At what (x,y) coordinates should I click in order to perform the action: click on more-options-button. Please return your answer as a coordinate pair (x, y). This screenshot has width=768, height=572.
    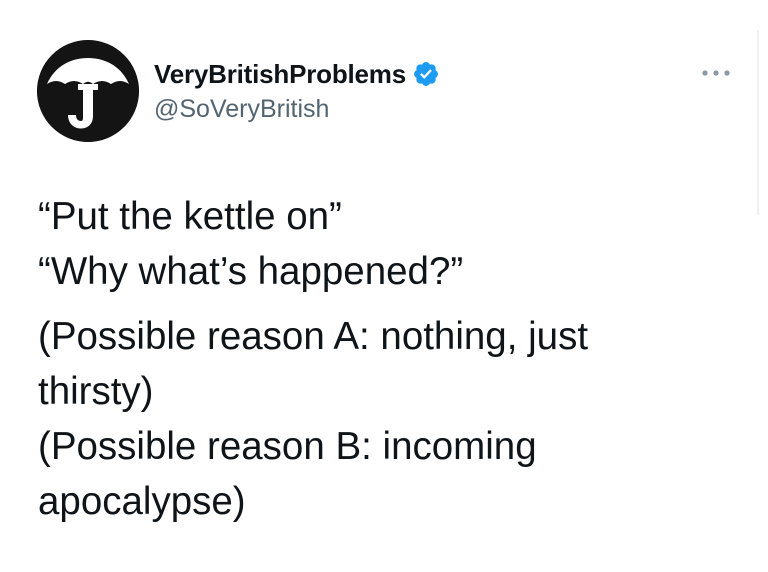
    Looking at the image, I should click on (716, 73).